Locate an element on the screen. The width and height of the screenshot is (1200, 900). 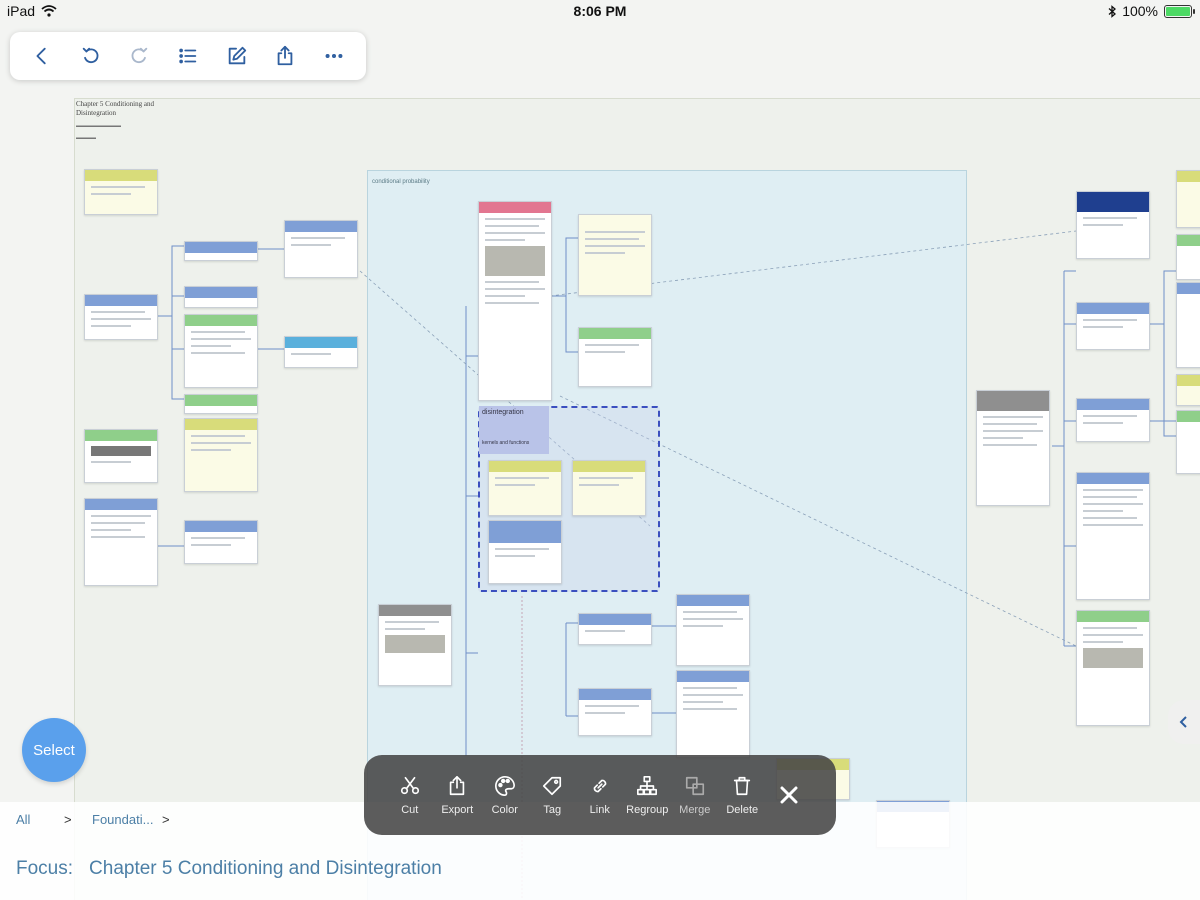
side-panel-toggle is located at coordinates (1184, 722).